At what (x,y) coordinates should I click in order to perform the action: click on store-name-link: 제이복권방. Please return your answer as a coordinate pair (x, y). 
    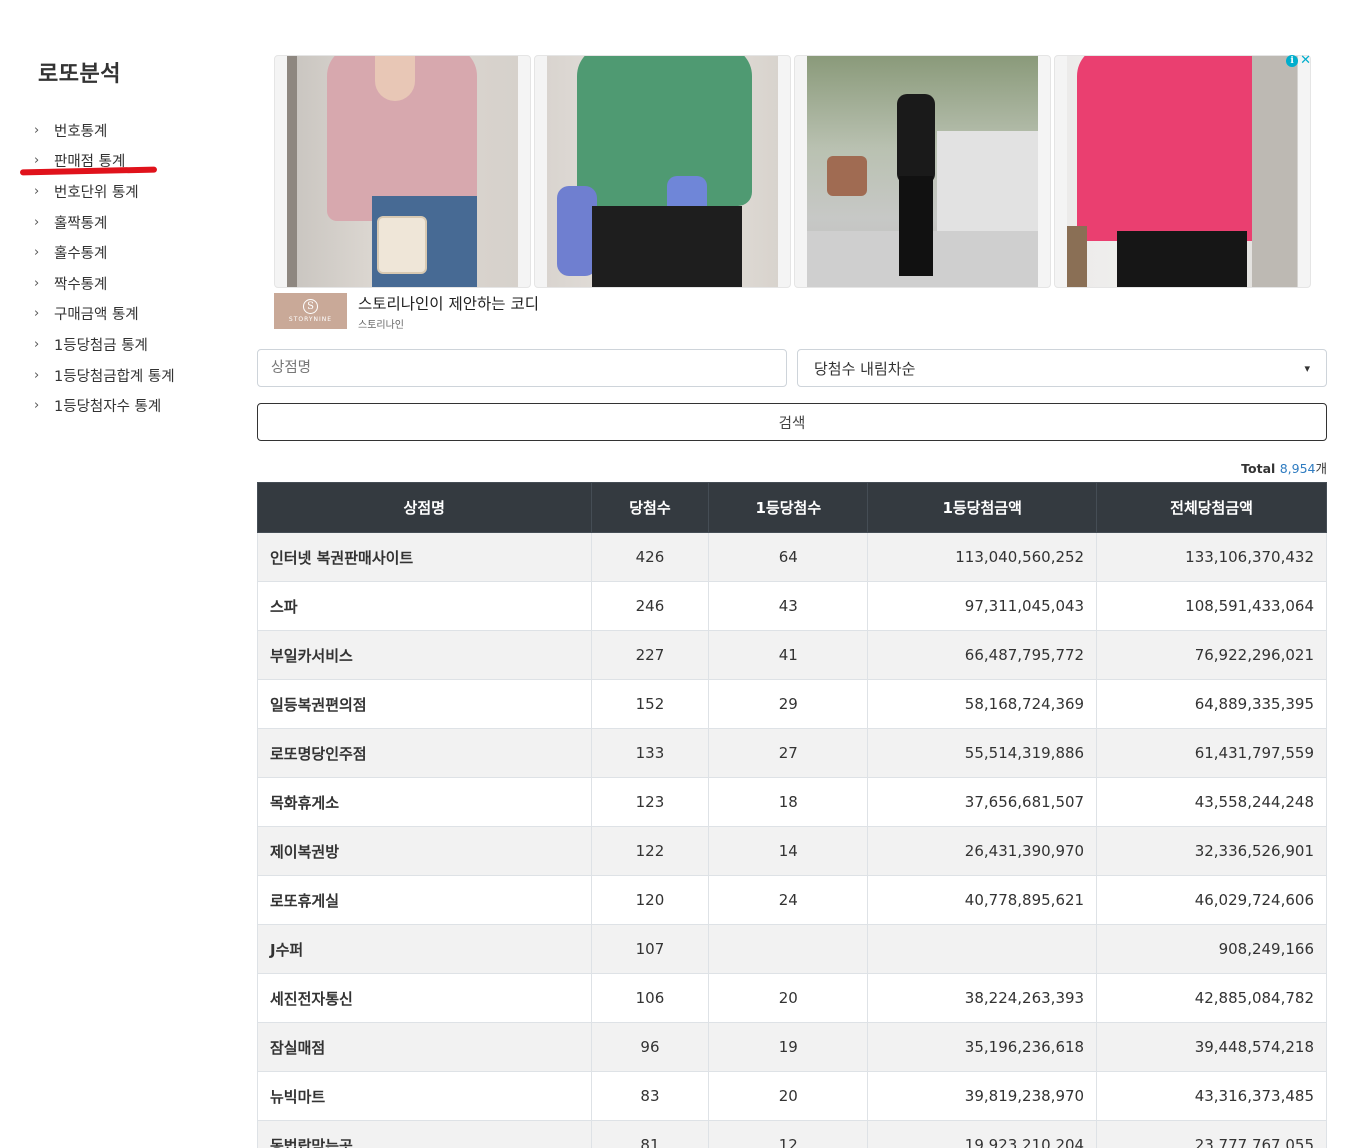
    Looking at the image, I should click on (424, 851).